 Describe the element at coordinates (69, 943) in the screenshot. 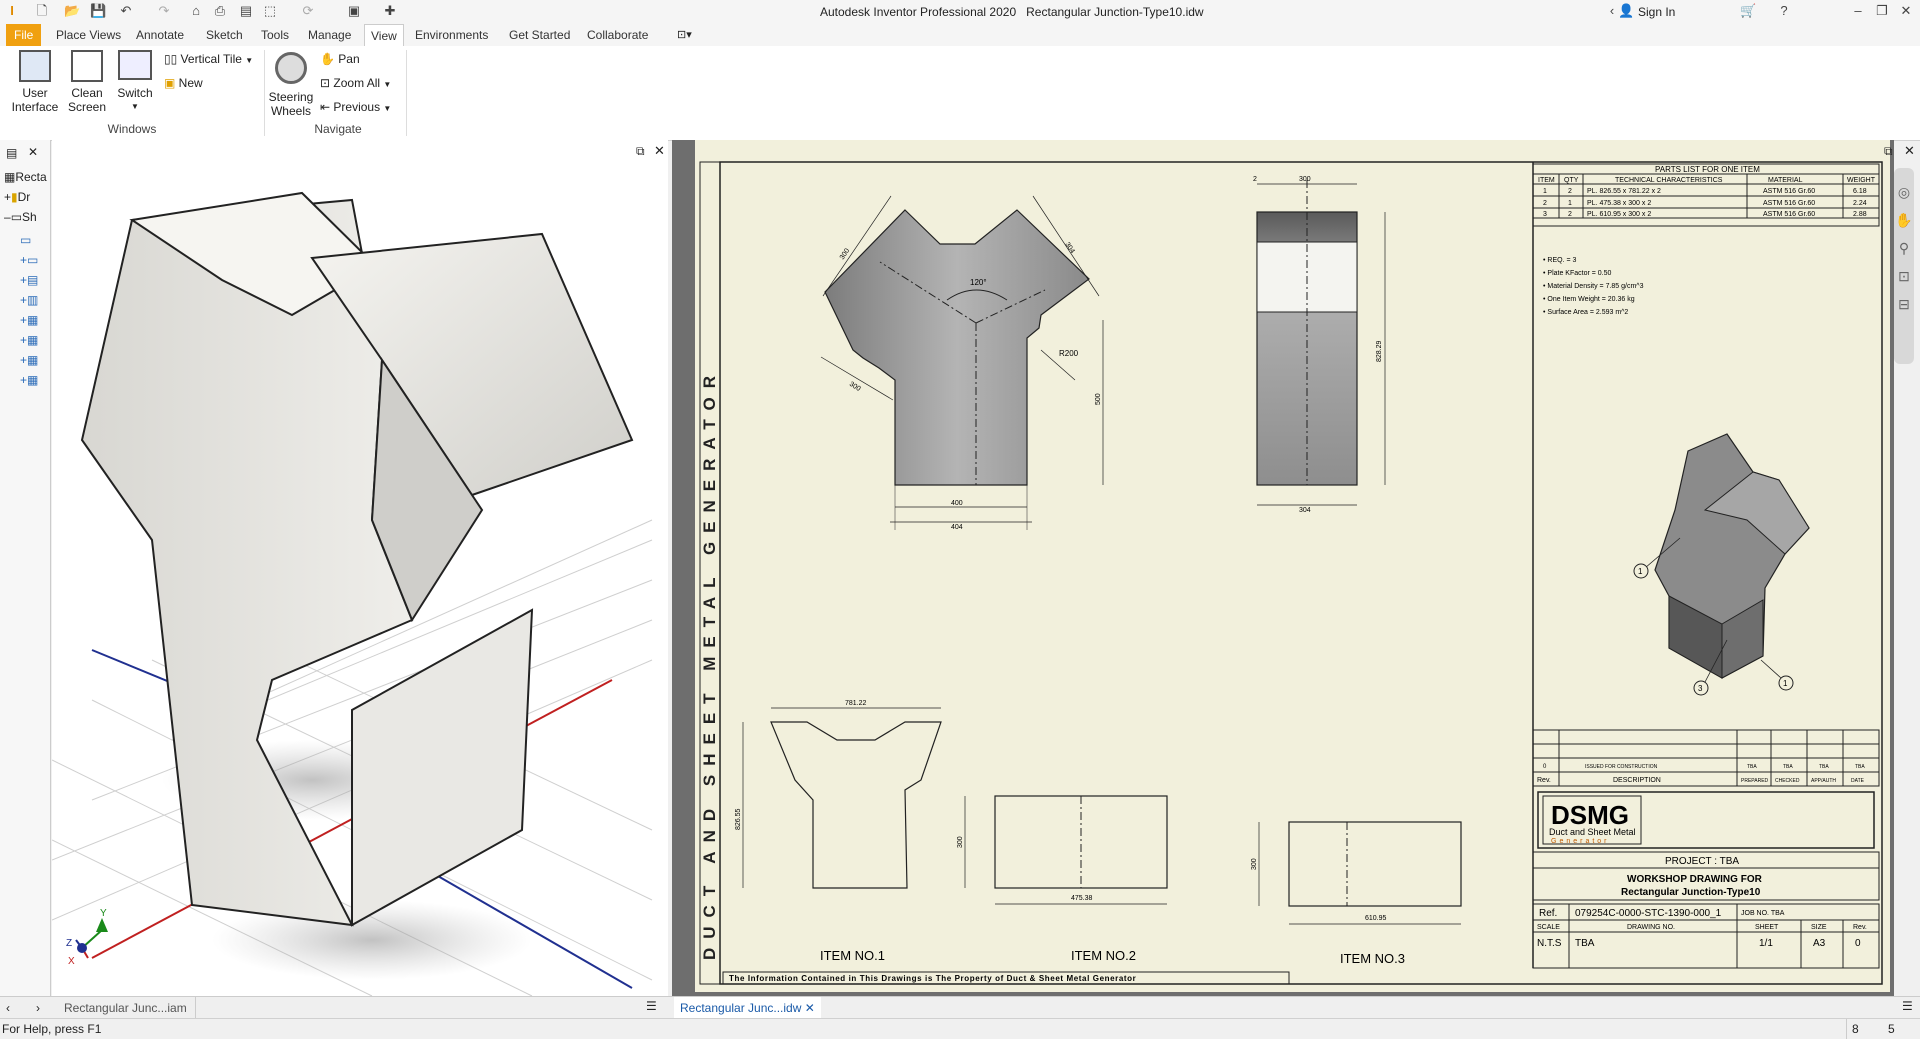

I see `svg-text: Z` at that location.